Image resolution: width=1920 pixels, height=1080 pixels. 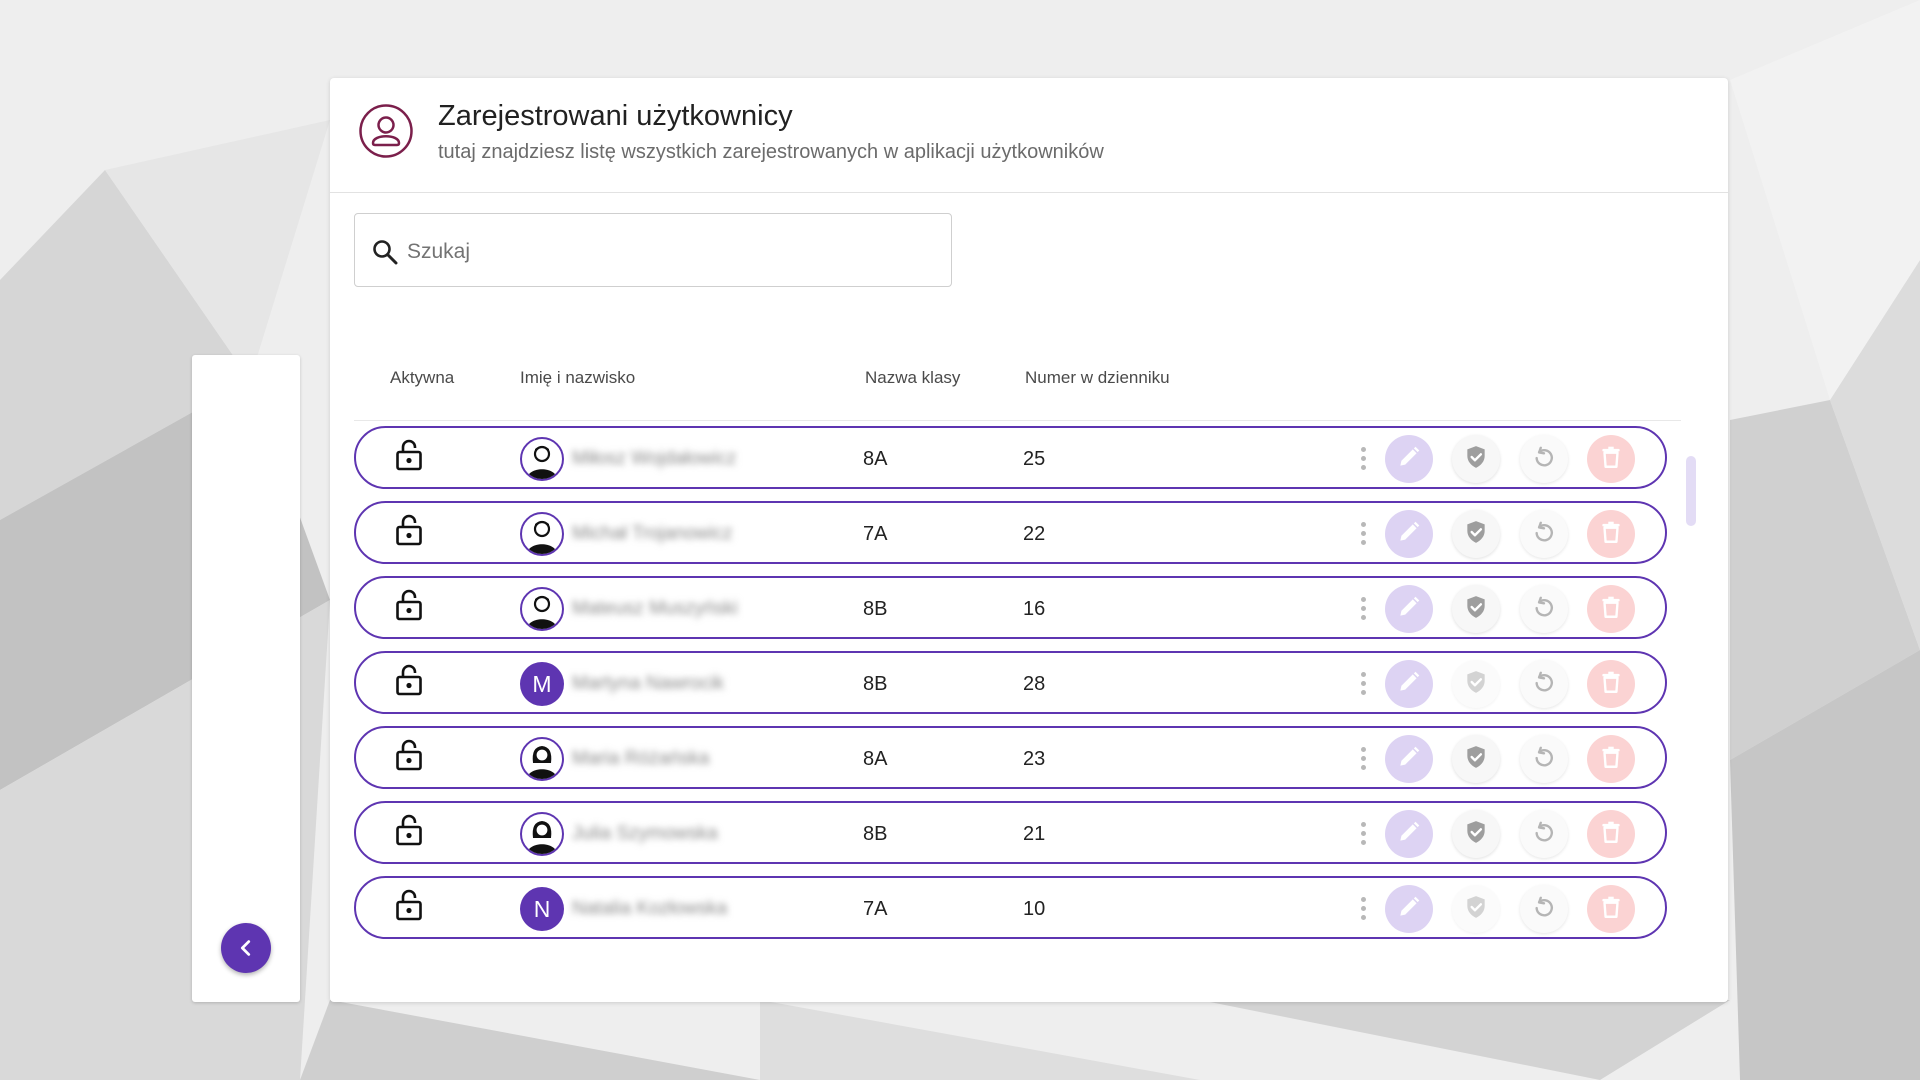 What do you see at coordinates (1010, 457) in the screenshot?
I see `table-row: Miłosz Wojdałowicz 8A 25` at bounding box center [1010, 457].